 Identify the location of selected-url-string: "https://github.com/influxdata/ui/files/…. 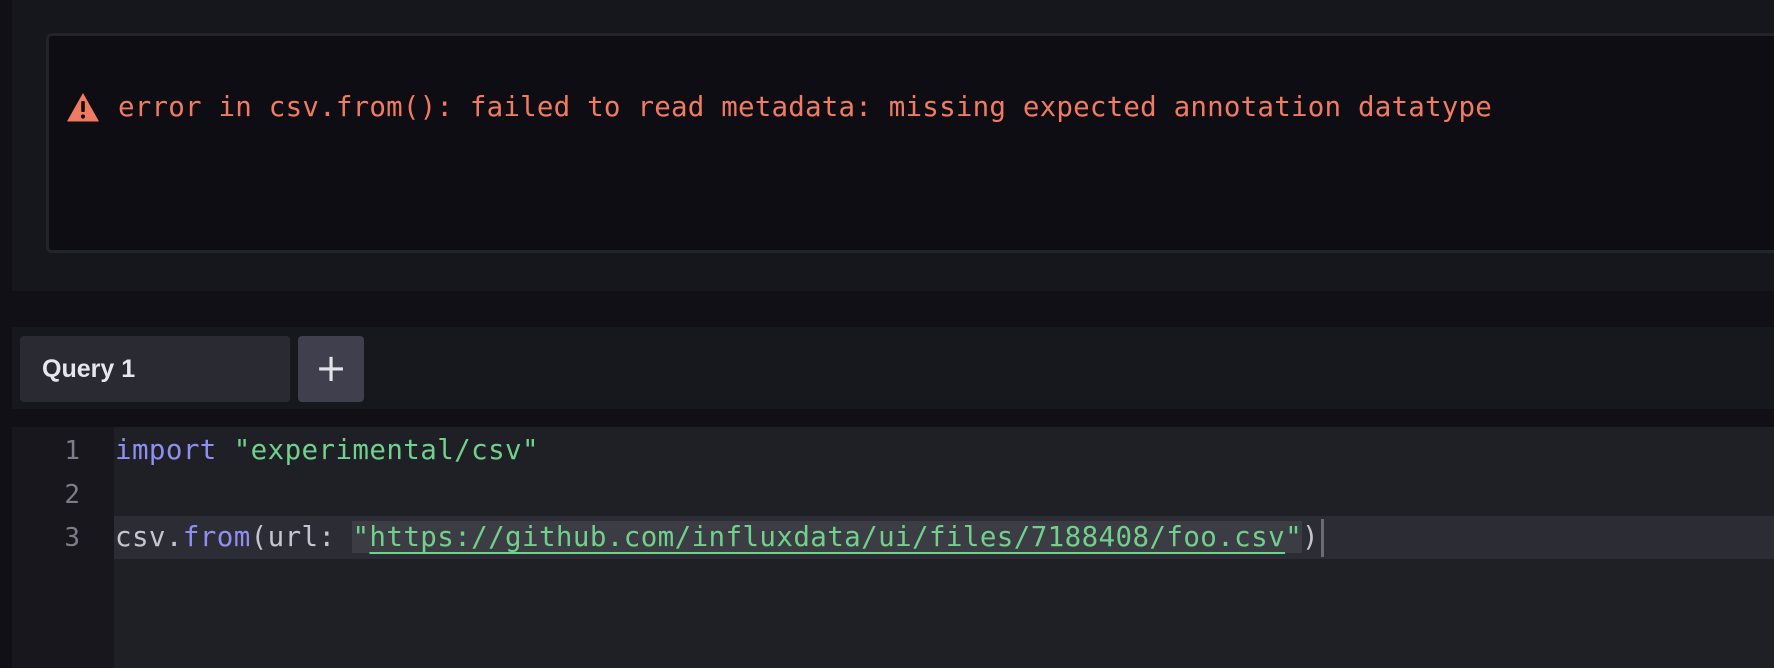
(827, 537).